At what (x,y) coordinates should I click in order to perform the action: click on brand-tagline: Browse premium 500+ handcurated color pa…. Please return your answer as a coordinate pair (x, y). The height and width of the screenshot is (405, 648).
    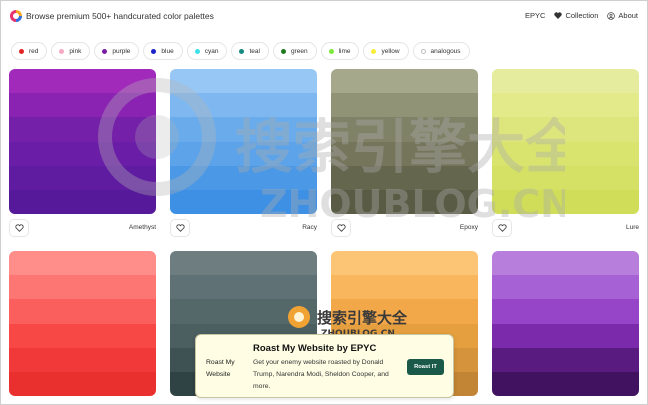
    Looking at the image, I should click on (120, 16).